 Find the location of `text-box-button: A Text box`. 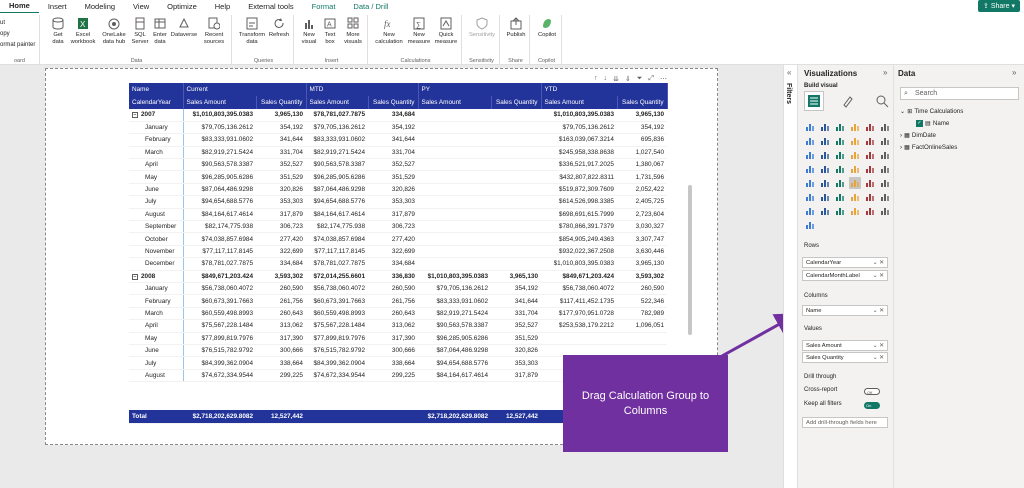

text-box-button: A Text box is located at coordinates (330, 31).